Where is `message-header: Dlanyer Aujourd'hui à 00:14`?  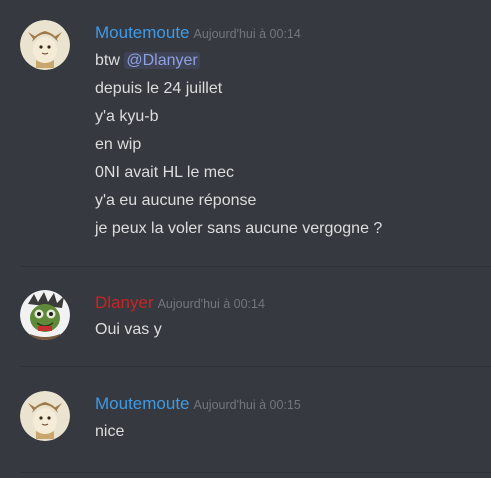 message-header: Dlanyer Aujourd'hui à 00:14 is located at coordinates (180, 303).